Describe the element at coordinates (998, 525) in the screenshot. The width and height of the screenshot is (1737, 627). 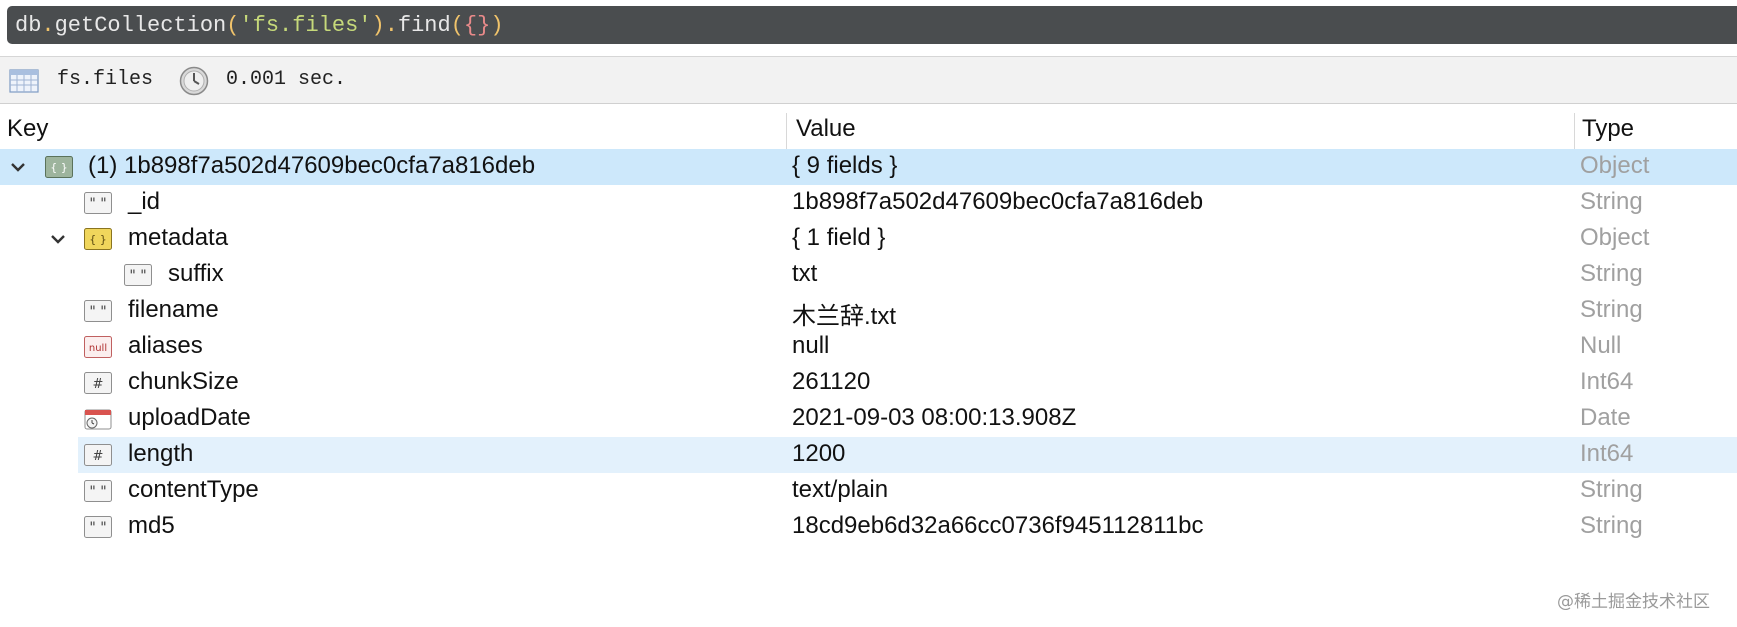
I see `row-value: 18cd9eb6d32a66cc0736f945112811bc` at that location.